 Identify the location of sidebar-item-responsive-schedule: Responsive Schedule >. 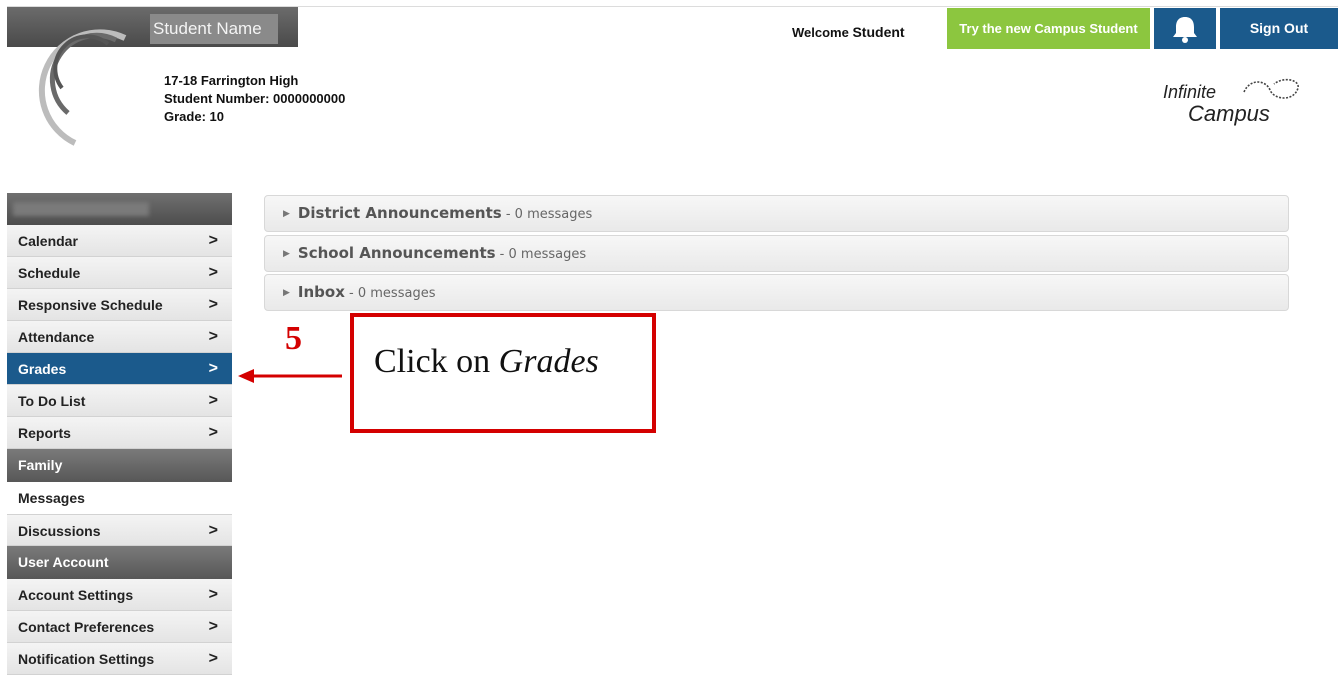
(119, 305).